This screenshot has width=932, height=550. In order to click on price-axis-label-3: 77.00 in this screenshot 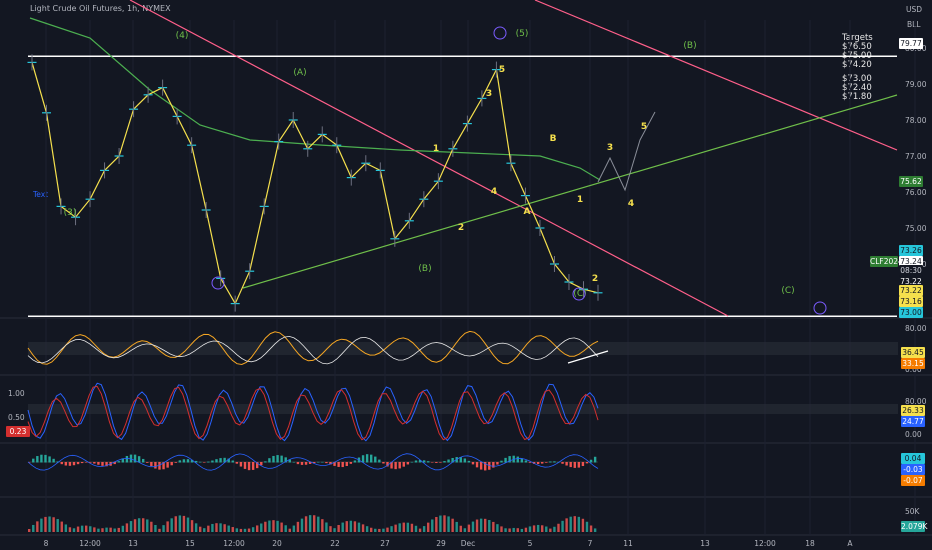, I will do `click(916, 156)`.